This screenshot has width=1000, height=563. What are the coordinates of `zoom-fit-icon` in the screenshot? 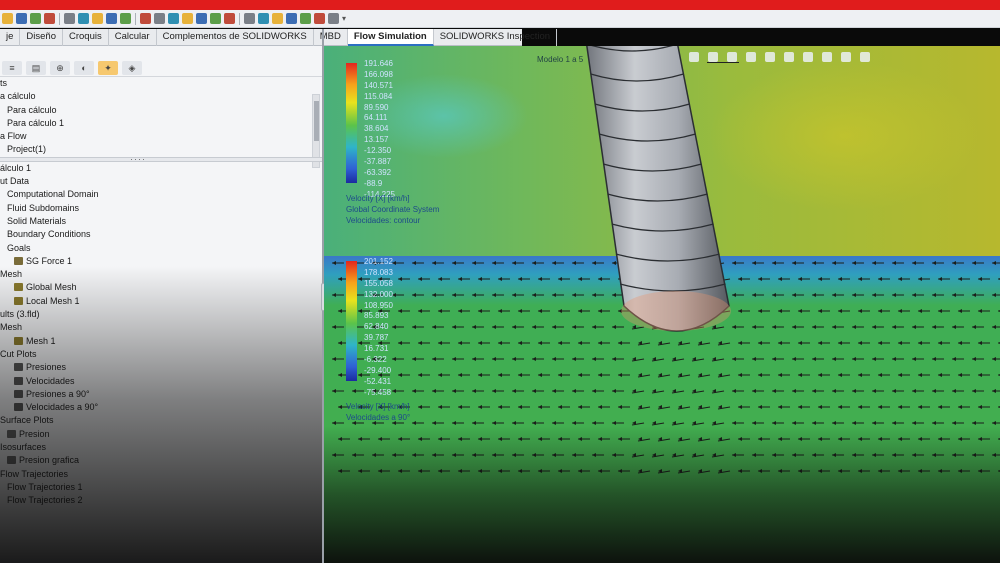 It's located at (694, 57).